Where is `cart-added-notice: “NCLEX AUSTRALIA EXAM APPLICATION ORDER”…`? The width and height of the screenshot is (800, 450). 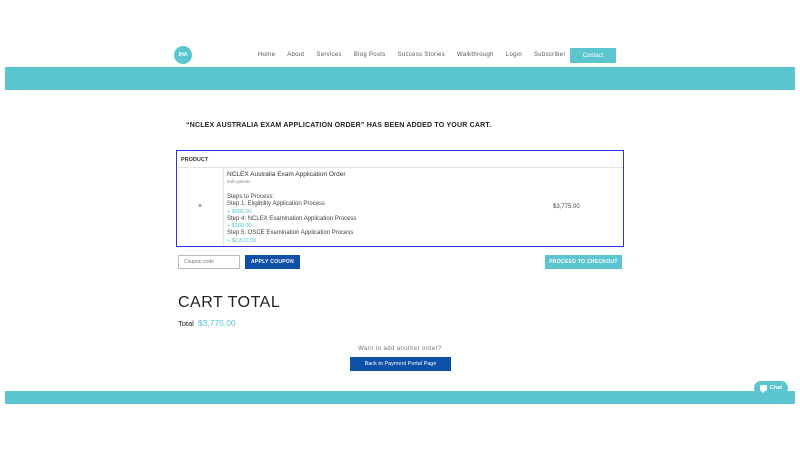 cart-added-notice: “NCLEX AUSTRALIA EXAM APPLICATION ORDER”… is located at coordinates (339, 125).